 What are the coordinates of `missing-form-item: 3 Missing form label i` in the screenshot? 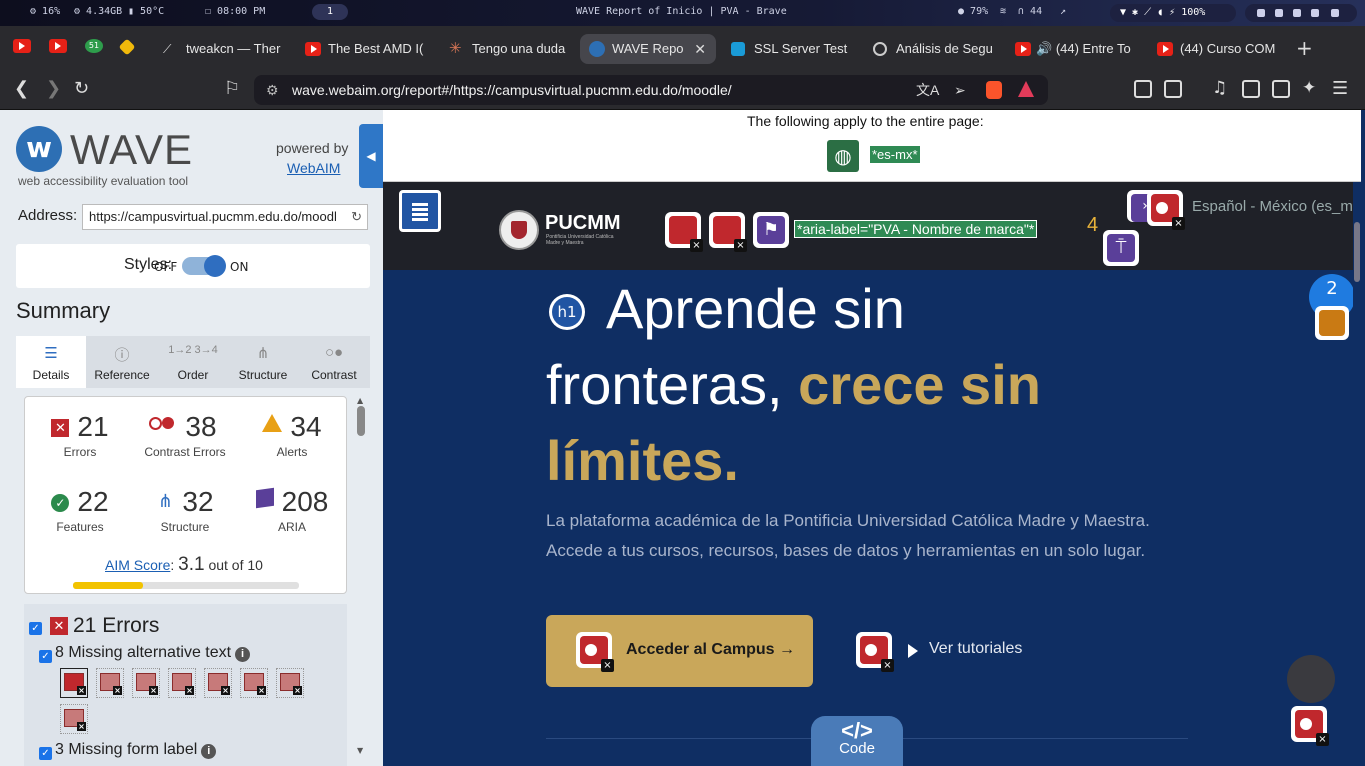 It's located at (136, 750).